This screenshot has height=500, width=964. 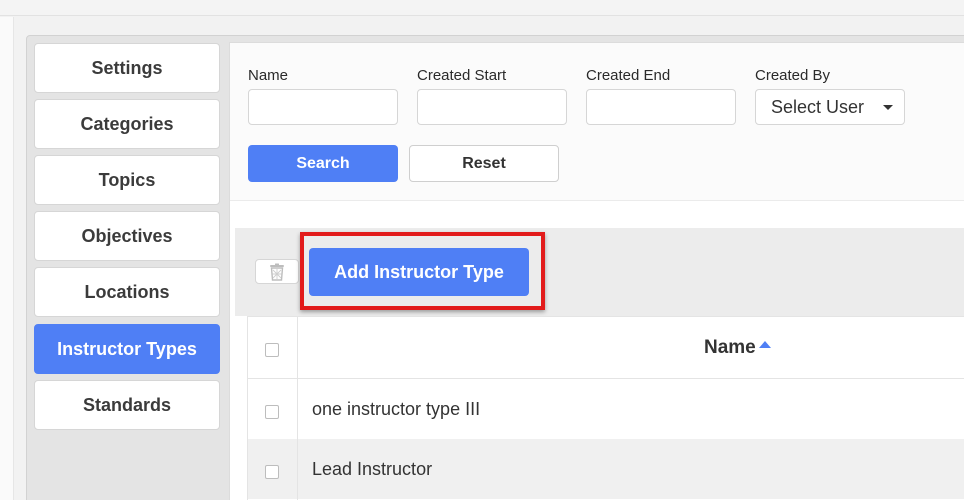 I want to click on top-bar, so click(x=482, y=8).